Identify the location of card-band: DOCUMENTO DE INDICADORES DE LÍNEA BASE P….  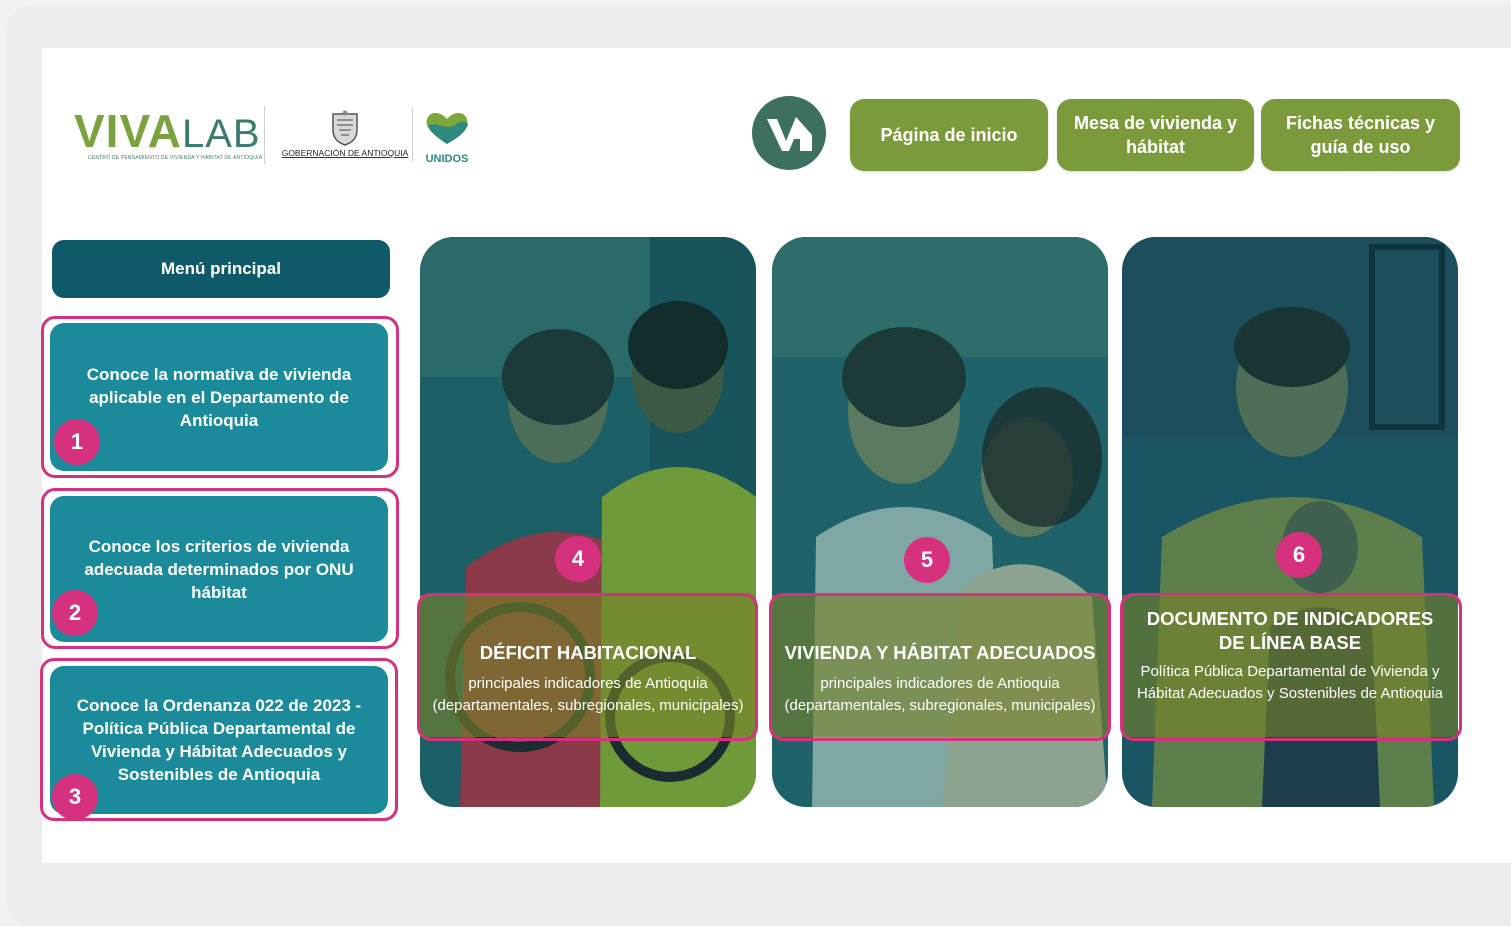
(1290, 666).